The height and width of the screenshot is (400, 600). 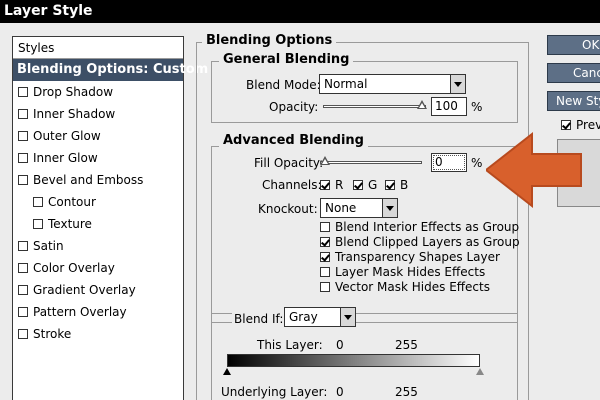 I want to click on ramp-stop-white, so click(x=480, y=371).